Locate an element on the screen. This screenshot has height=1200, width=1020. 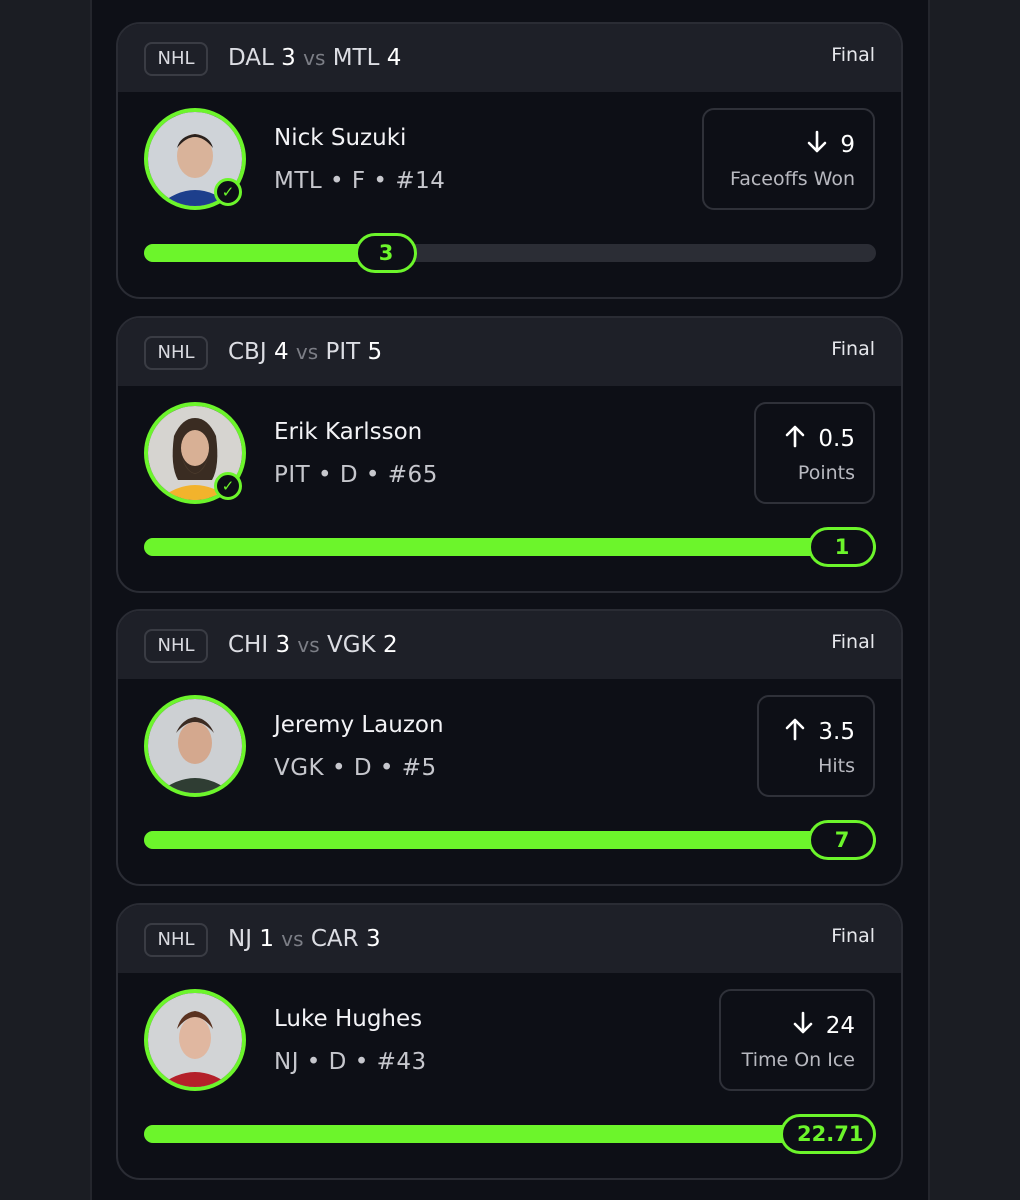
player-name: Erik Karlsson is located at coordinates (348, 432).